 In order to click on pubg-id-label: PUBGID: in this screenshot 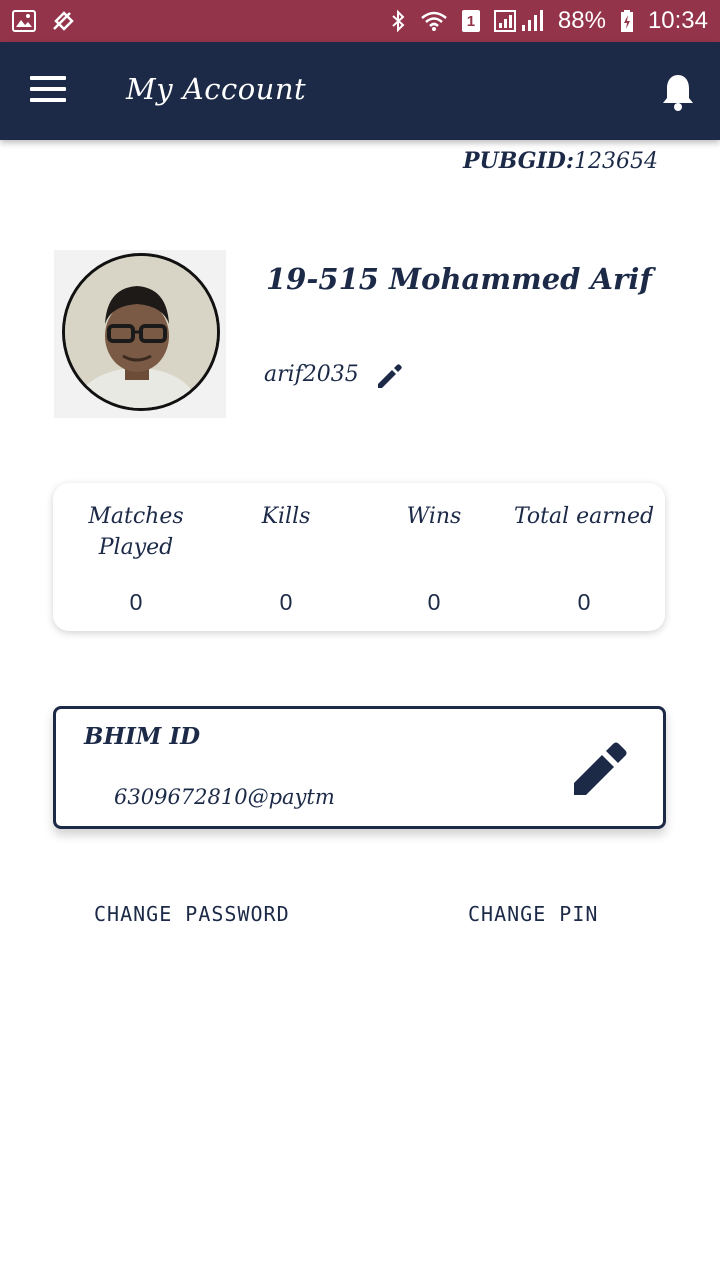, I will do `click(519, 161)`.